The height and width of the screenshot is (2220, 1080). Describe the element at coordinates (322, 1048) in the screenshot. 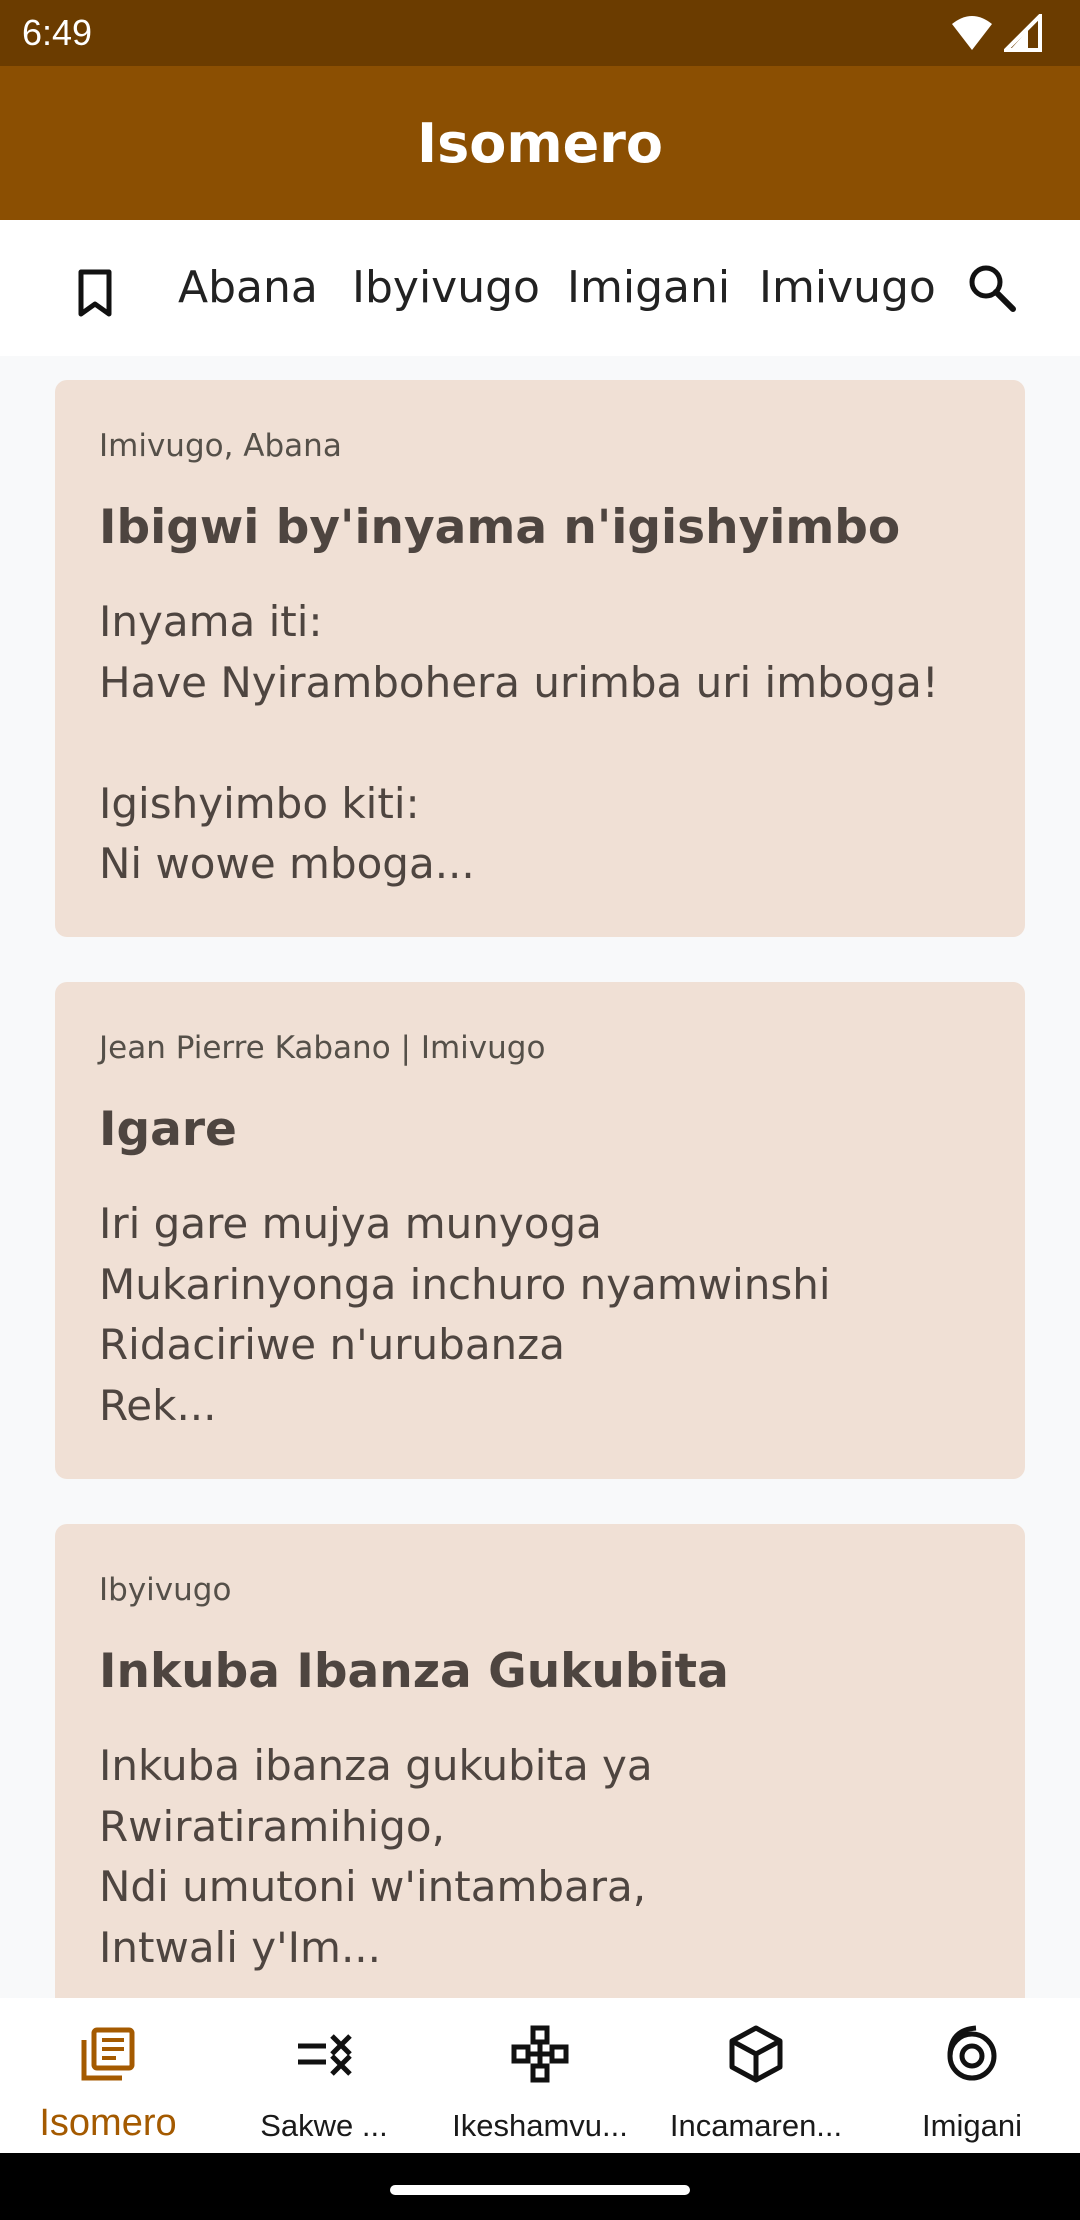

I see `card-category: Jean Pierre Kabano | Imivugo` at that location.